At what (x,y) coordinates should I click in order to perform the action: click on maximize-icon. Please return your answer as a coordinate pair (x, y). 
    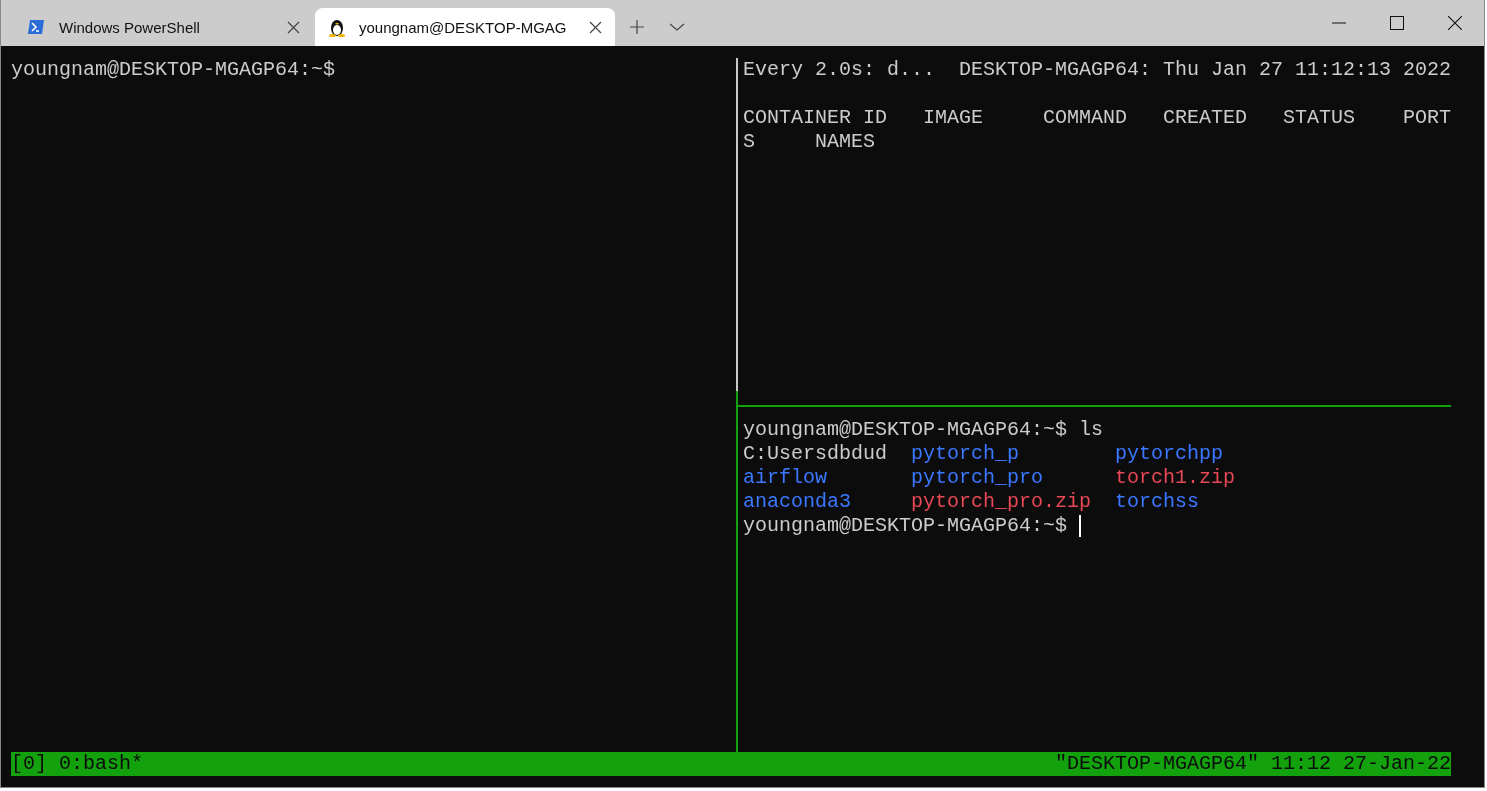
    Looking at the image, I should click on (1397, 23).